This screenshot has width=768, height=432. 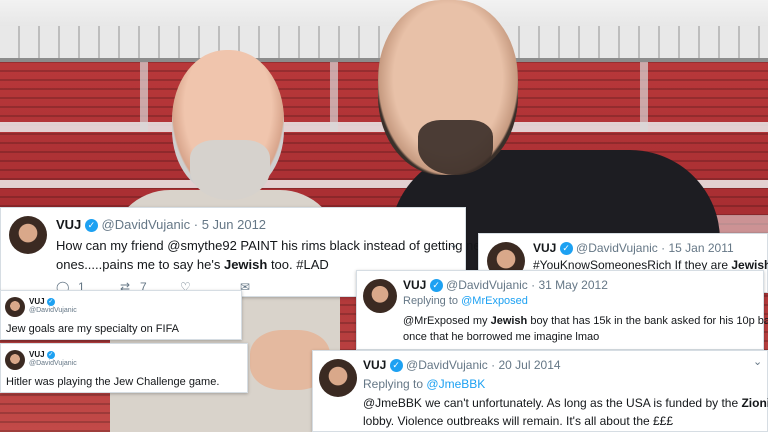 I want to click on replying-to: Replying to @JmeBBK, so click(x=424, y=384).